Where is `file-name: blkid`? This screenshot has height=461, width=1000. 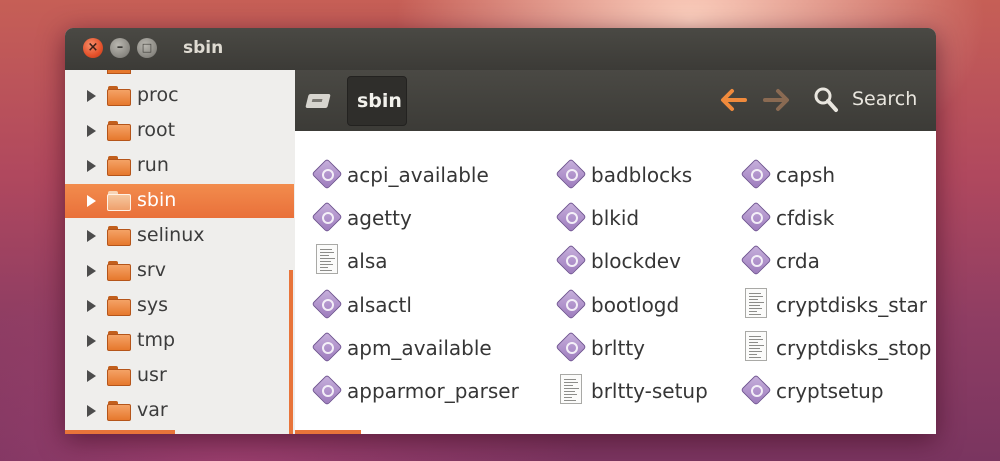
file-name: blkid is located at coordinates (615, 218).